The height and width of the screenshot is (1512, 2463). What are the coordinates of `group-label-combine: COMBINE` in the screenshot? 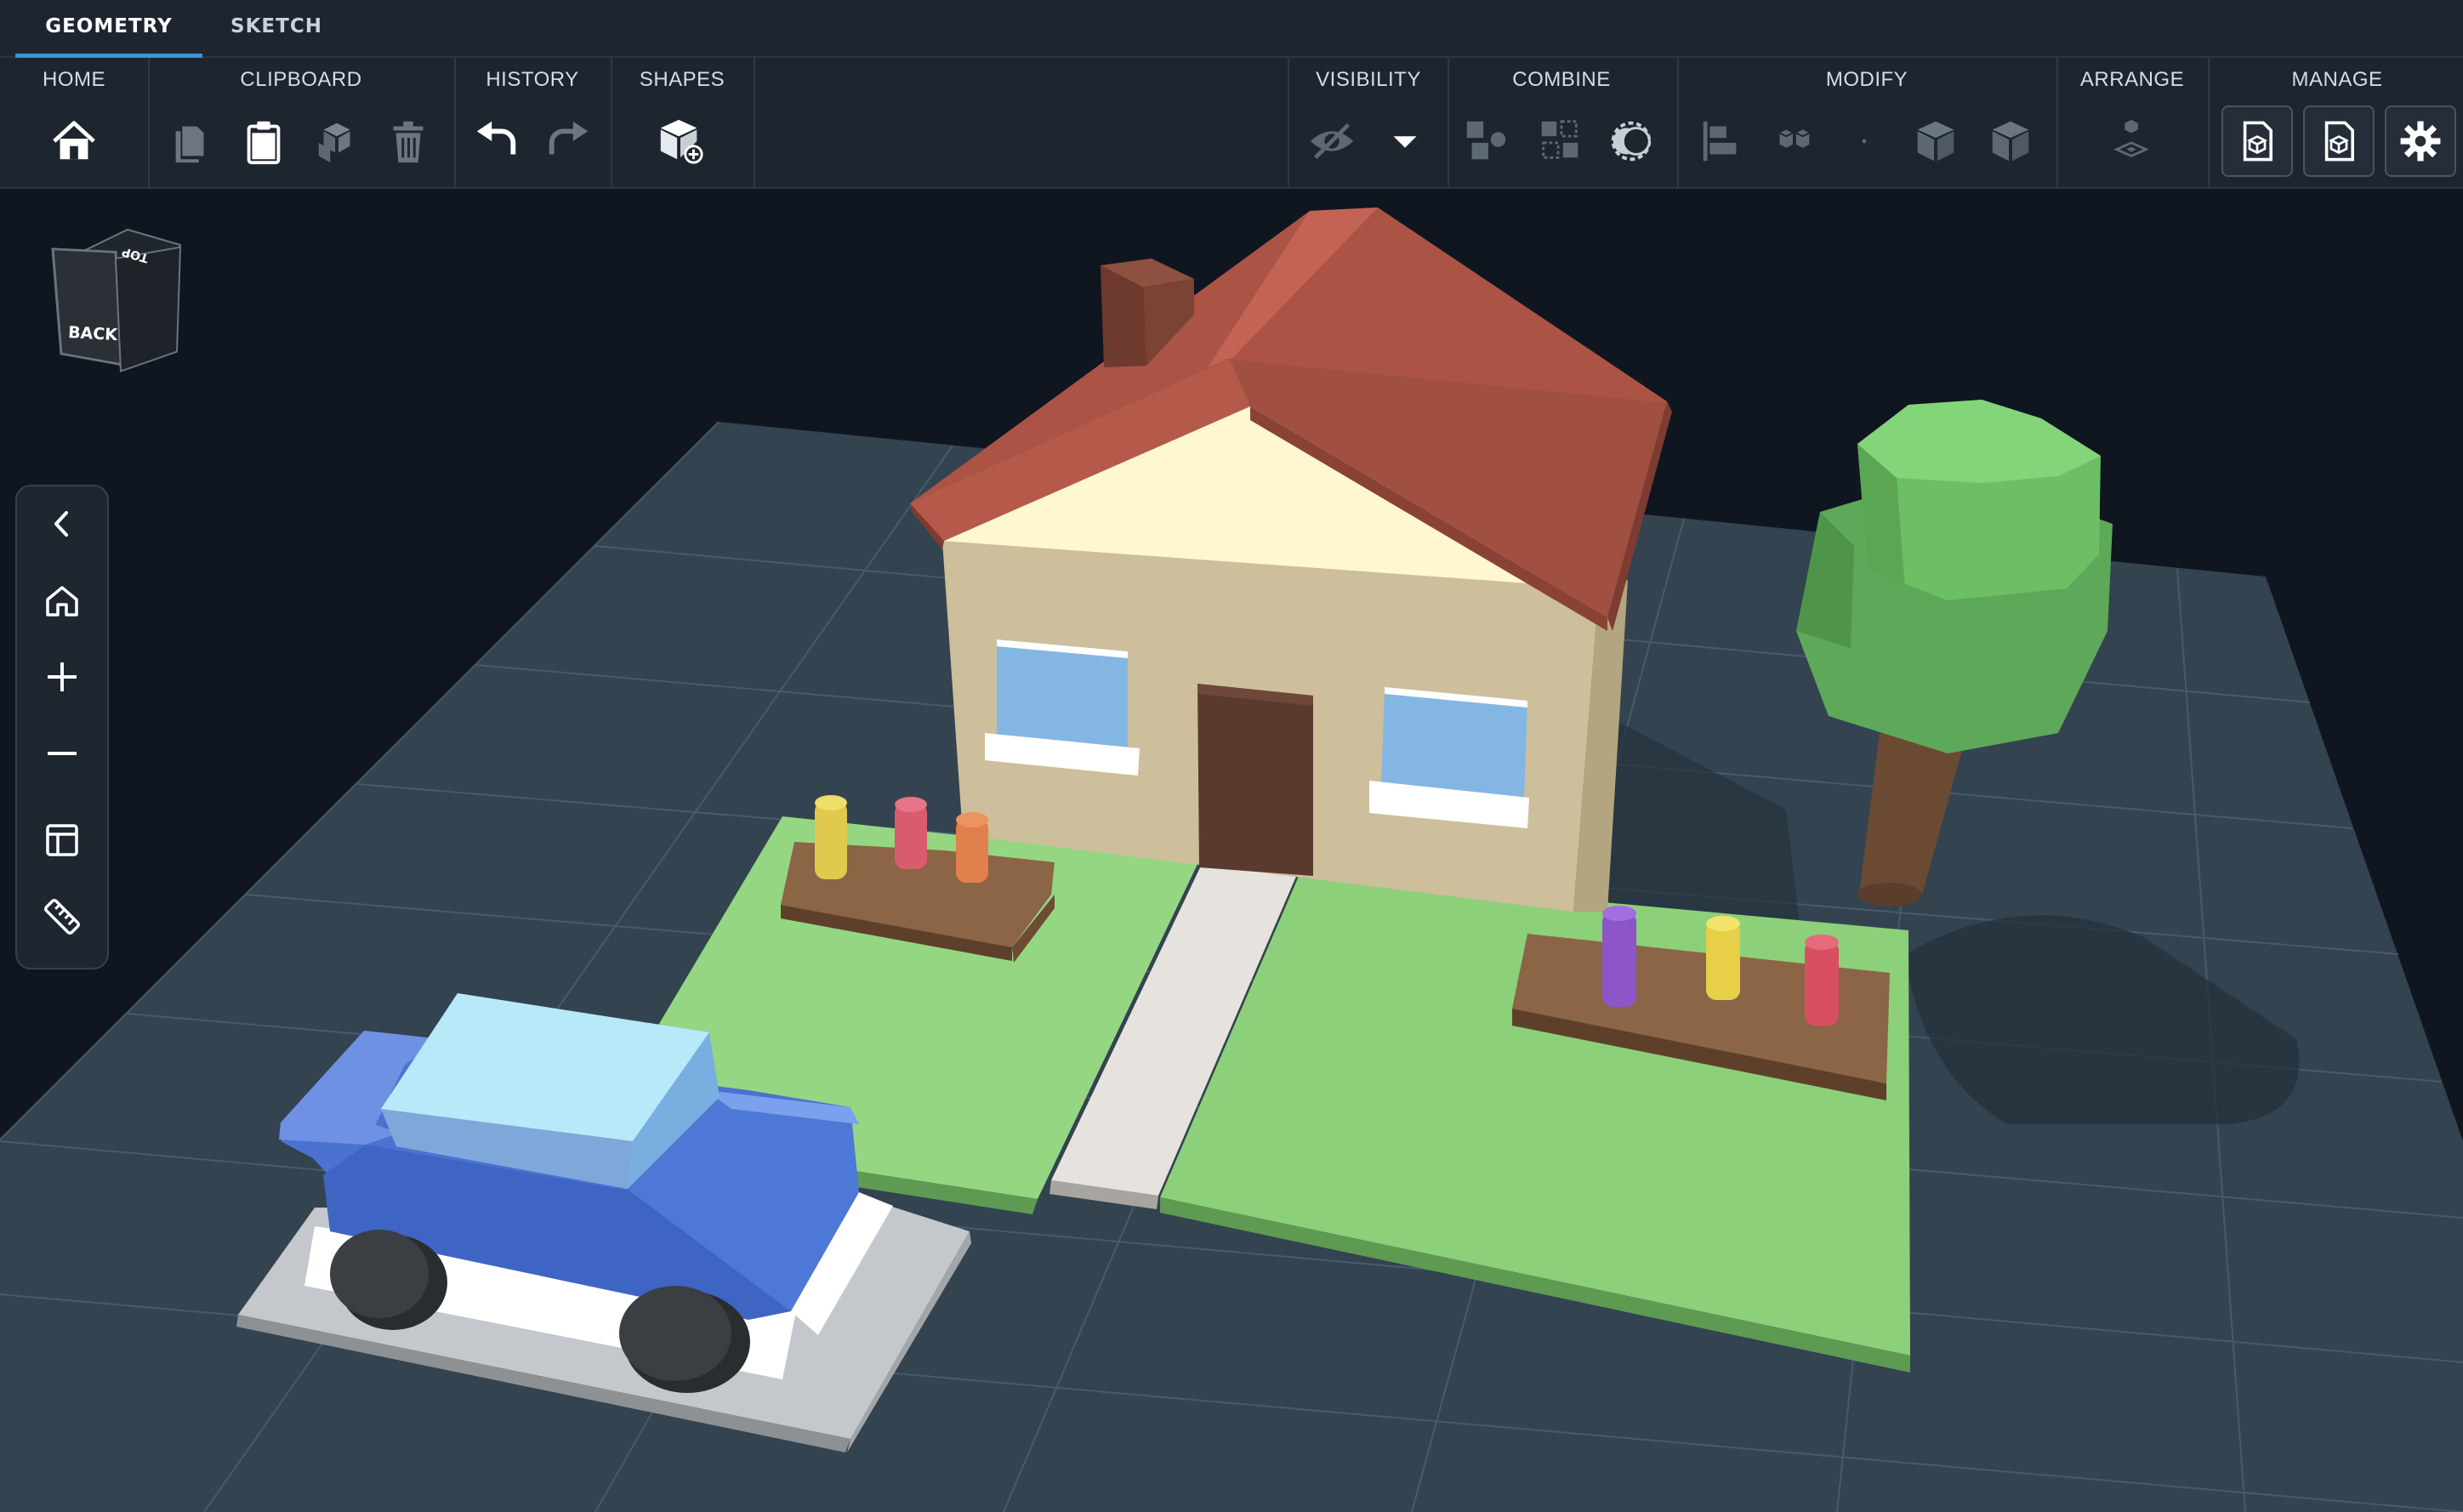 It's located at (1562, 79).